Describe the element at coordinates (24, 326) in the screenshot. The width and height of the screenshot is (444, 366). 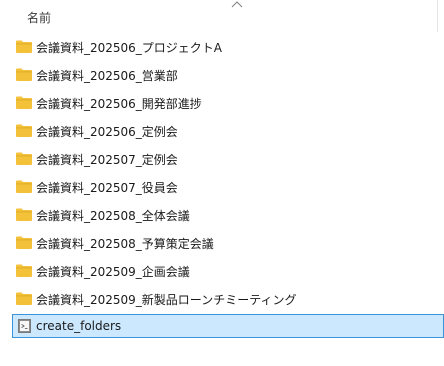
I see `script-file-icon` at that location.